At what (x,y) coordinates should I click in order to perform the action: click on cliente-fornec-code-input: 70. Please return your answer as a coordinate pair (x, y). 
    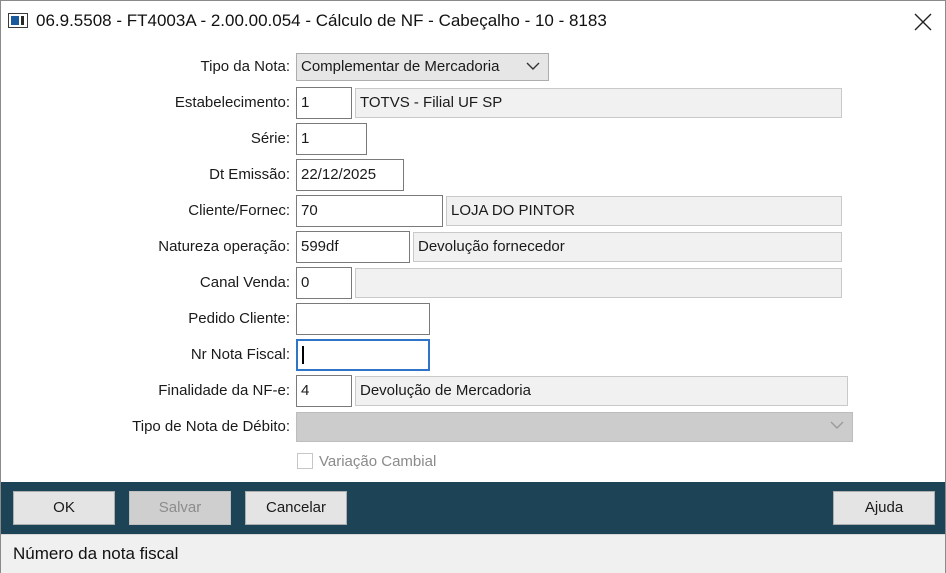
    Looking at the image, I should click on (369, 211).